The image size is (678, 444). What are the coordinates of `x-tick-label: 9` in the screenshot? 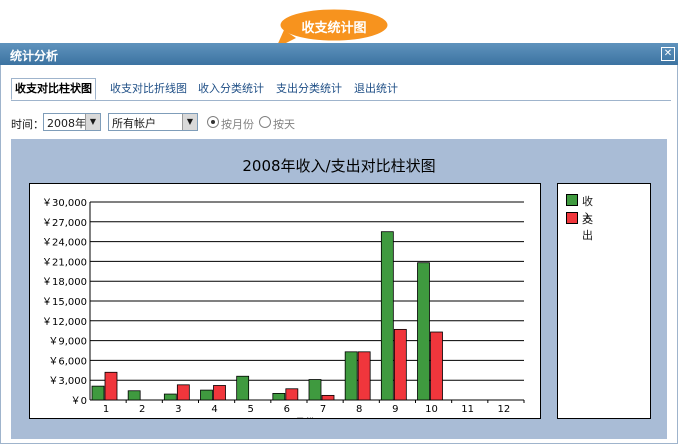 It's located at (395, 409).